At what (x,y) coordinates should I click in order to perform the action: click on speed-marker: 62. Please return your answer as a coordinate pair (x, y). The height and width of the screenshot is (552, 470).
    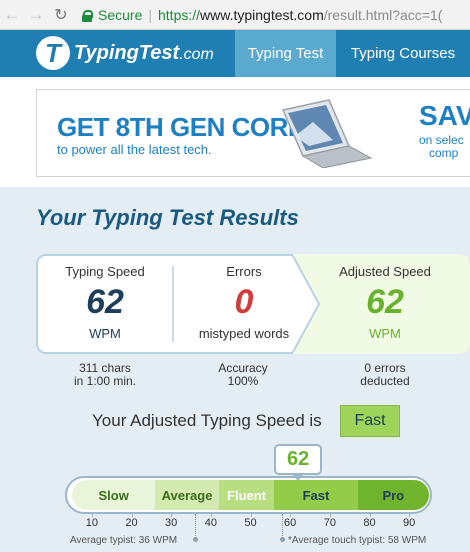
    Looking at the image, I should click on (298, 459).